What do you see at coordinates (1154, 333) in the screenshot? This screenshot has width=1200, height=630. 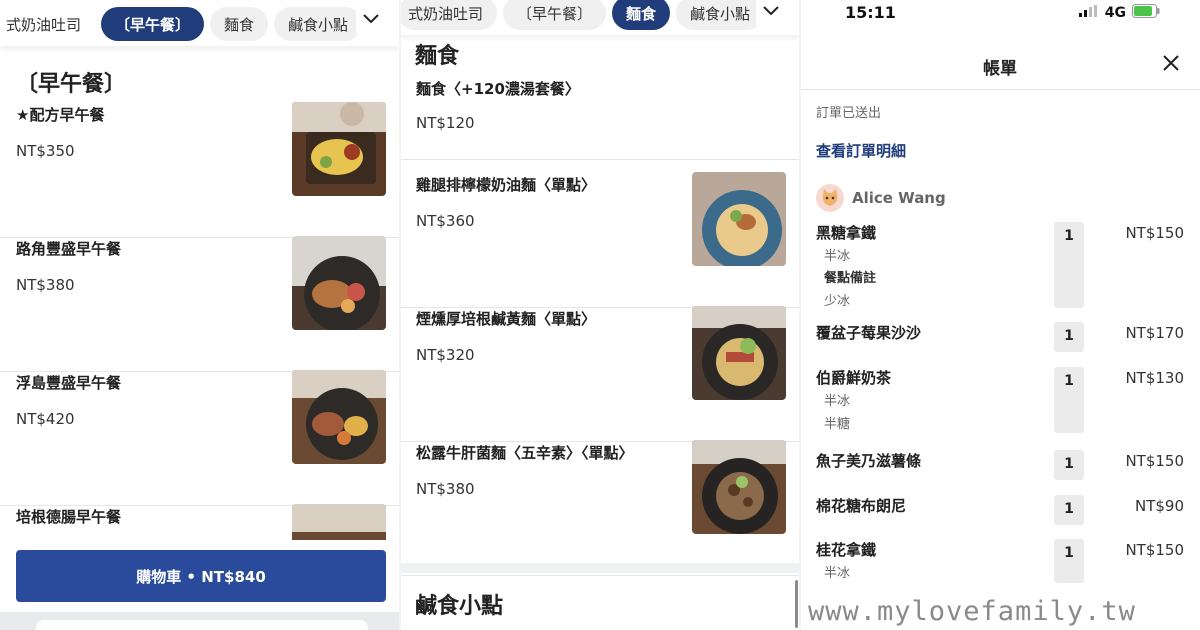 I see `line-price: NT$170` at bounding box center [1154, 333].